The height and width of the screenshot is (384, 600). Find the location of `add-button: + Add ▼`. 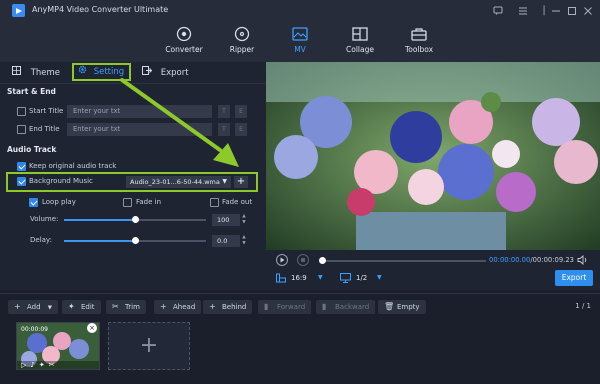

add-button: + Add ▼ is located at coordinates (33, 307).